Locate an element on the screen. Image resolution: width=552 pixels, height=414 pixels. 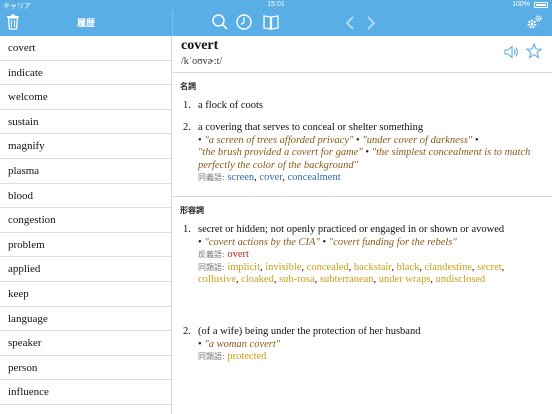
antonym-link: overt is located at coordinates (238, 254).